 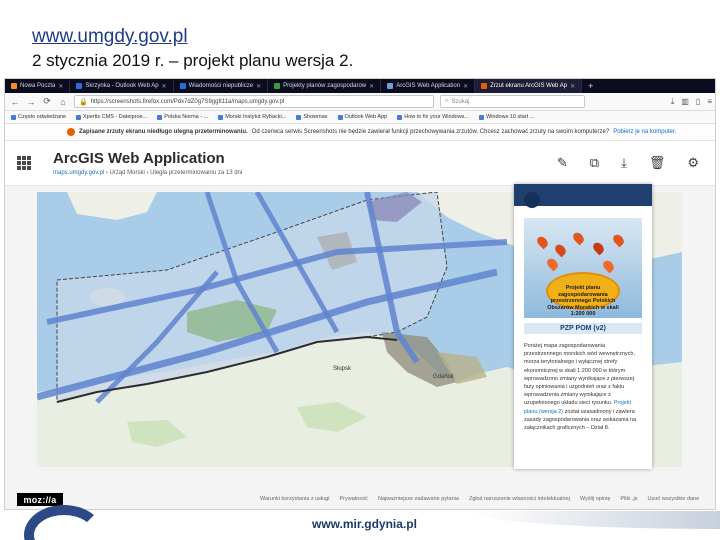 I want to click on footer-link: Pliki .js, so click(x=628, y=499).